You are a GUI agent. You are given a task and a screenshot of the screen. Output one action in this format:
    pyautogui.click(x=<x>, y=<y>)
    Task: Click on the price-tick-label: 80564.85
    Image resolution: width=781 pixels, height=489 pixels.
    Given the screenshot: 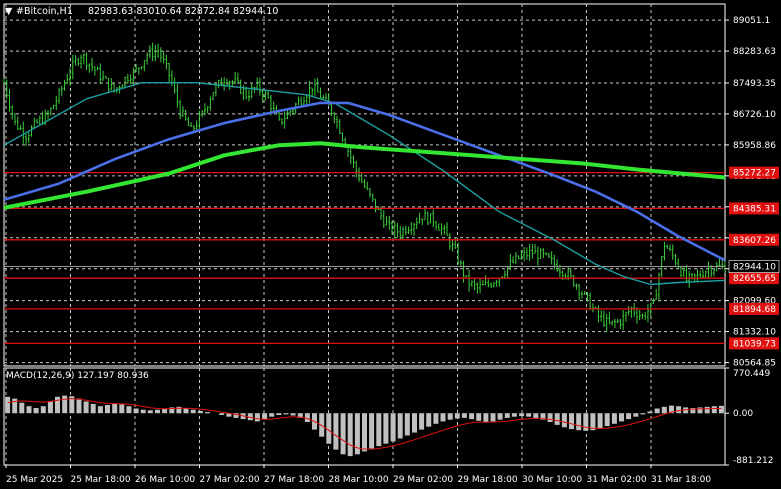 What is the action you would take?
    pyautogui.click(x=754, y=364)
    